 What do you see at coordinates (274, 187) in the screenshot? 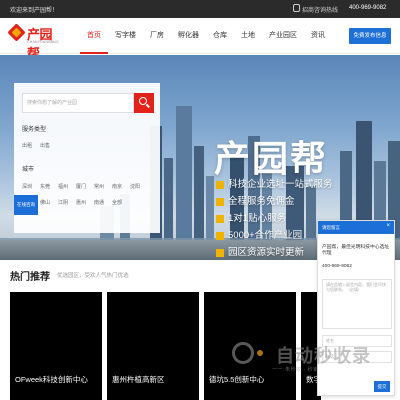
I see `feature-item: 科技企业选址一站式服务` at bounding box center [274, 187].